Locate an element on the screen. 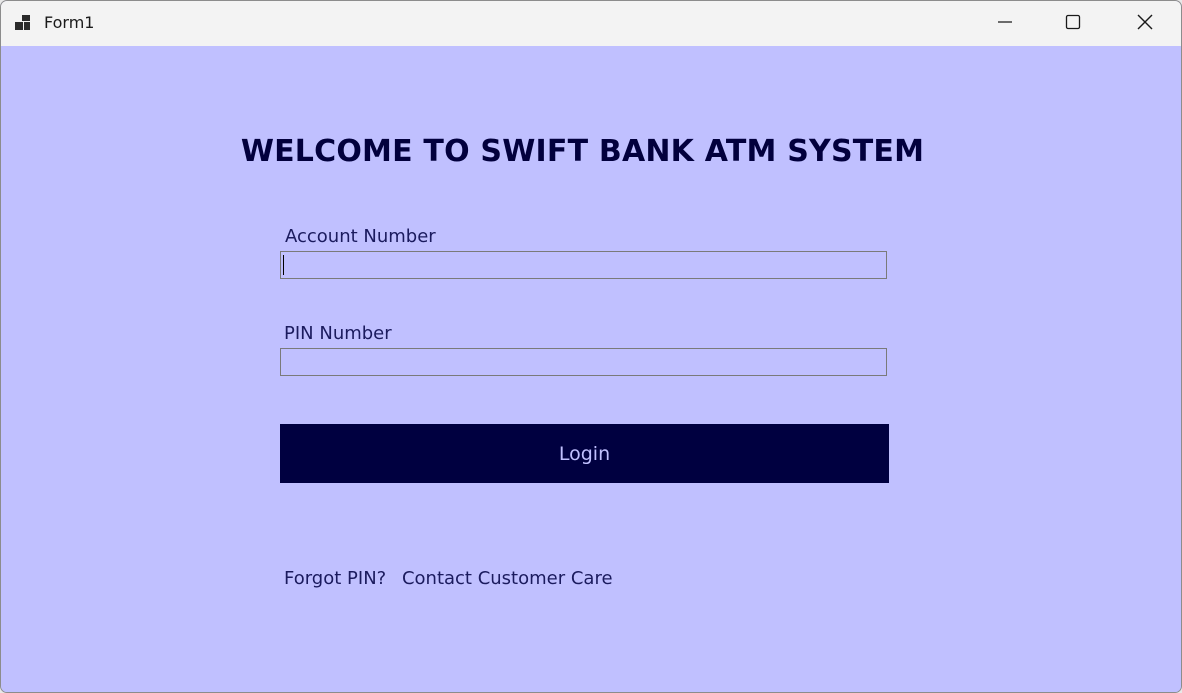  minimize-icon is located at coordinates (1005, 24).